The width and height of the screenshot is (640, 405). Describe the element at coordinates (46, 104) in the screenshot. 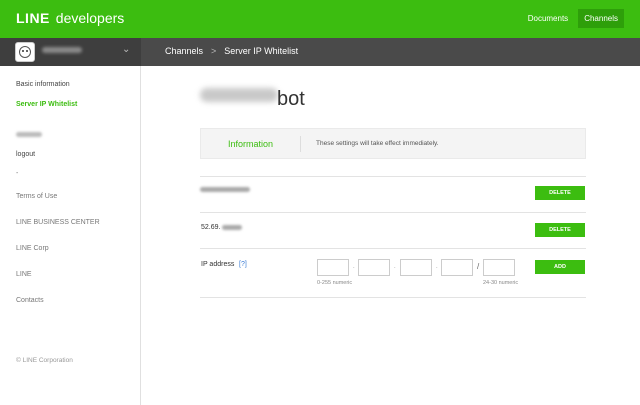

I see `sidebar-item-server-ip-whitelist: Server IP Whitelist` at that location.